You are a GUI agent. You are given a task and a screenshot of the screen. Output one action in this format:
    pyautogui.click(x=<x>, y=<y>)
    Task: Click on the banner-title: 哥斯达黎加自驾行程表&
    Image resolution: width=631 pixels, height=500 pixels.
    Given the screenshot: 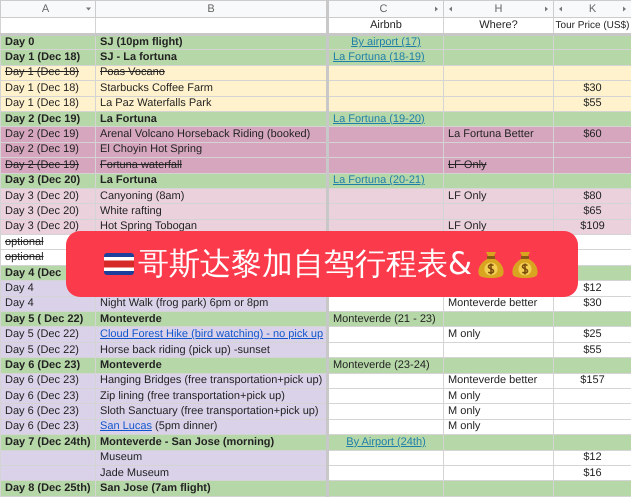 What is the action you would take?
    pyautogui.click(x=305, y=264)
    